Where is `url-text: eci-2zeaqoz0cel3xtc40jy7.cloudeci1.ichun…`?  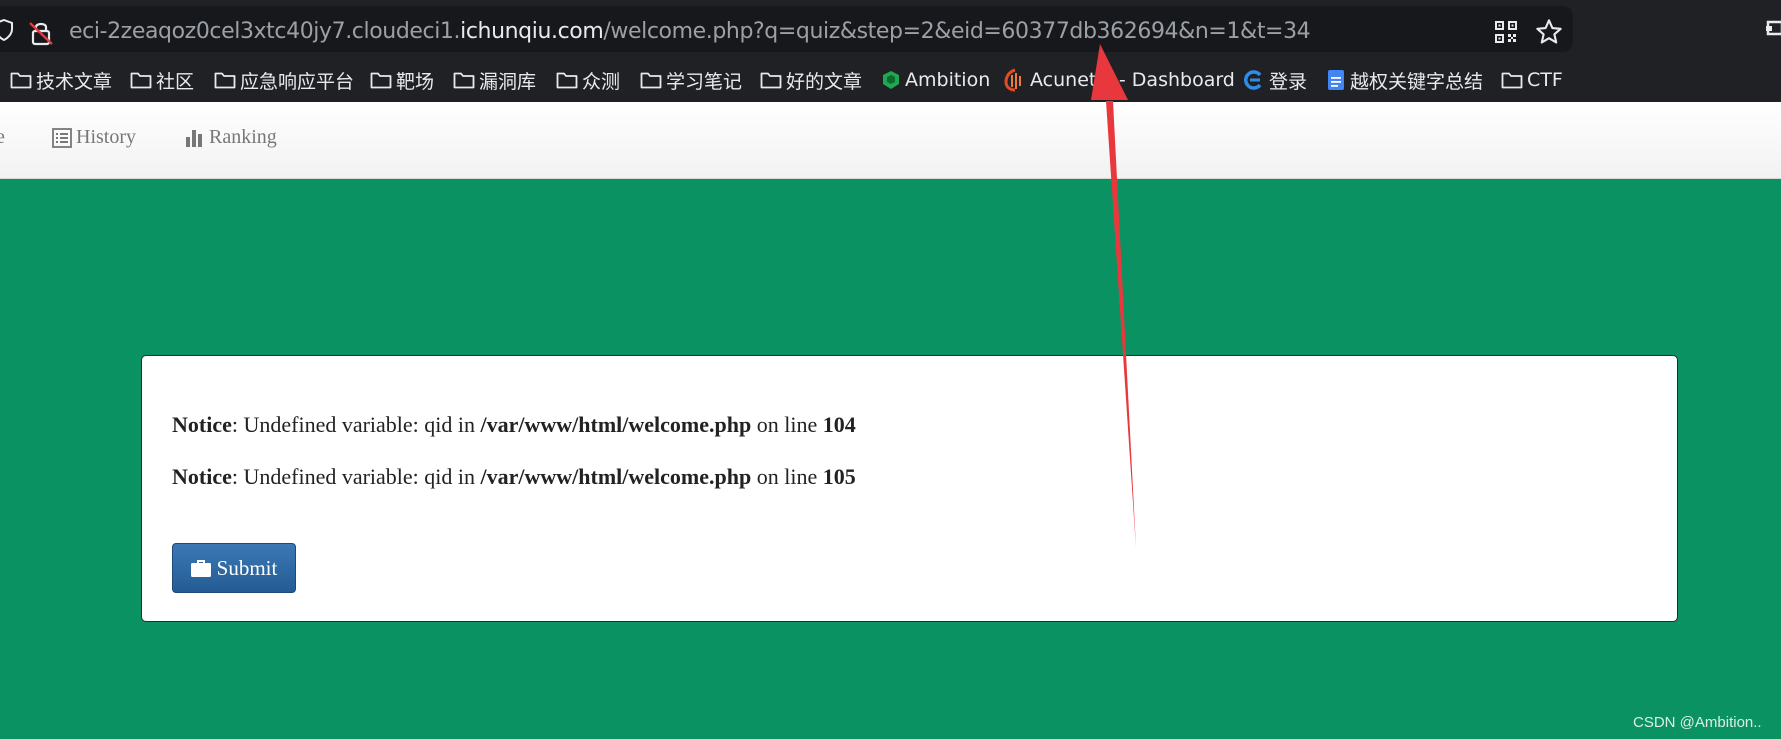 url-text: eci-2zeaqoz0cel3xtc40jy7.cloudeci1.ichun… is located at coordinates (690, 31).